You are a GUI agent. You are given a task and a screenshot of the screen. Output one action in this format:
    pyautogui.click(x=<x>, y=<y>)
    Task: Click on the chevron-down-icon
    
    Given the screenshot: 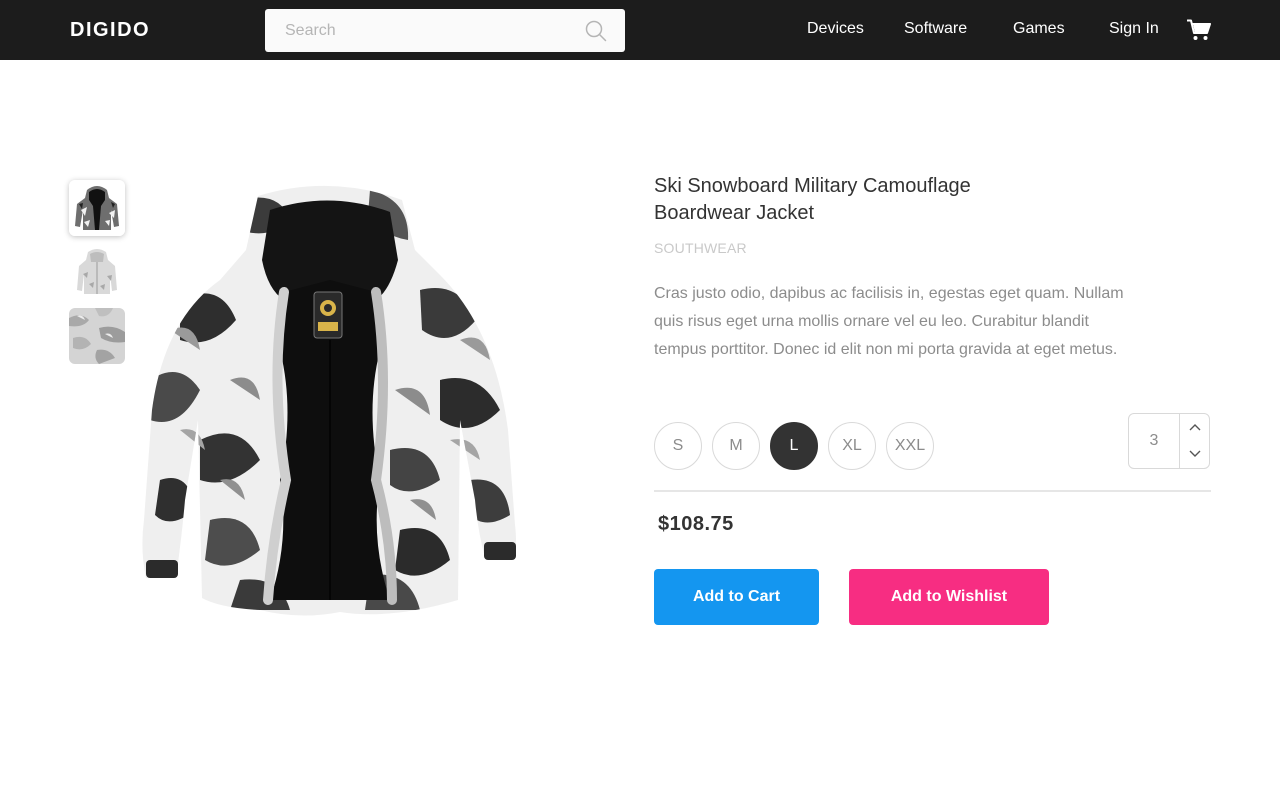 What is the action you would take?
    pyautogui.click(x=1194, y=453)
    